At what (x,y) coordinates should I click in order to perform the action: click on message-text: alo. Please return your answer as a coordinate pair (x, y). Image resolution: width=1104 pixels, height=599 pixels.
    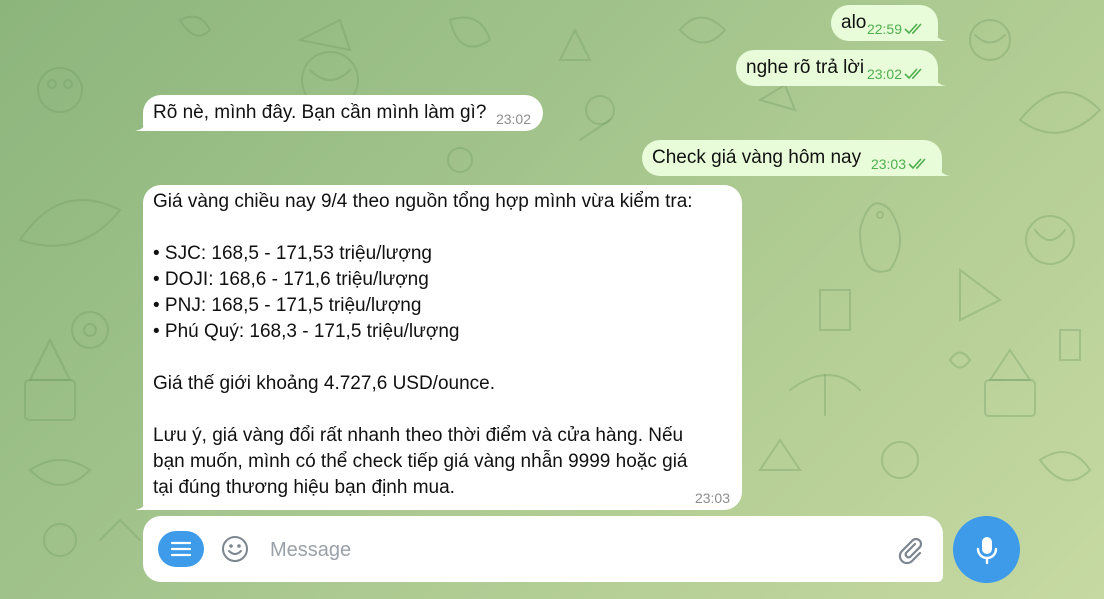
    Looking at the image, I should click on (854, 22).